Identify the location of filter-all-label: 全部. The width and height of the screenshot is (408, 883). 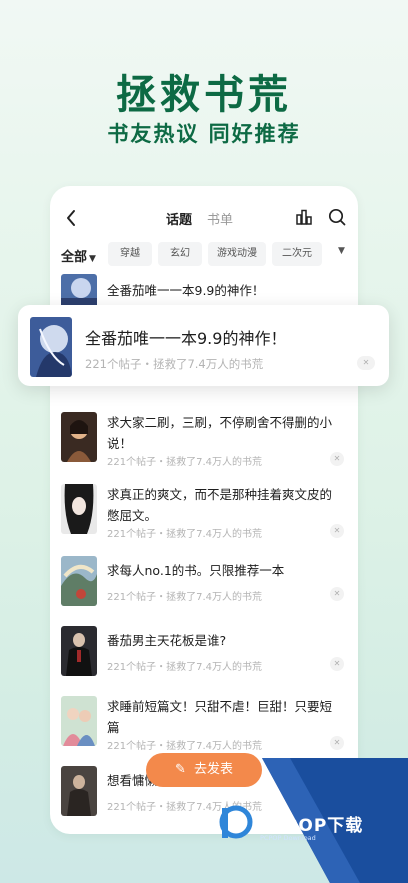
(74, 257).